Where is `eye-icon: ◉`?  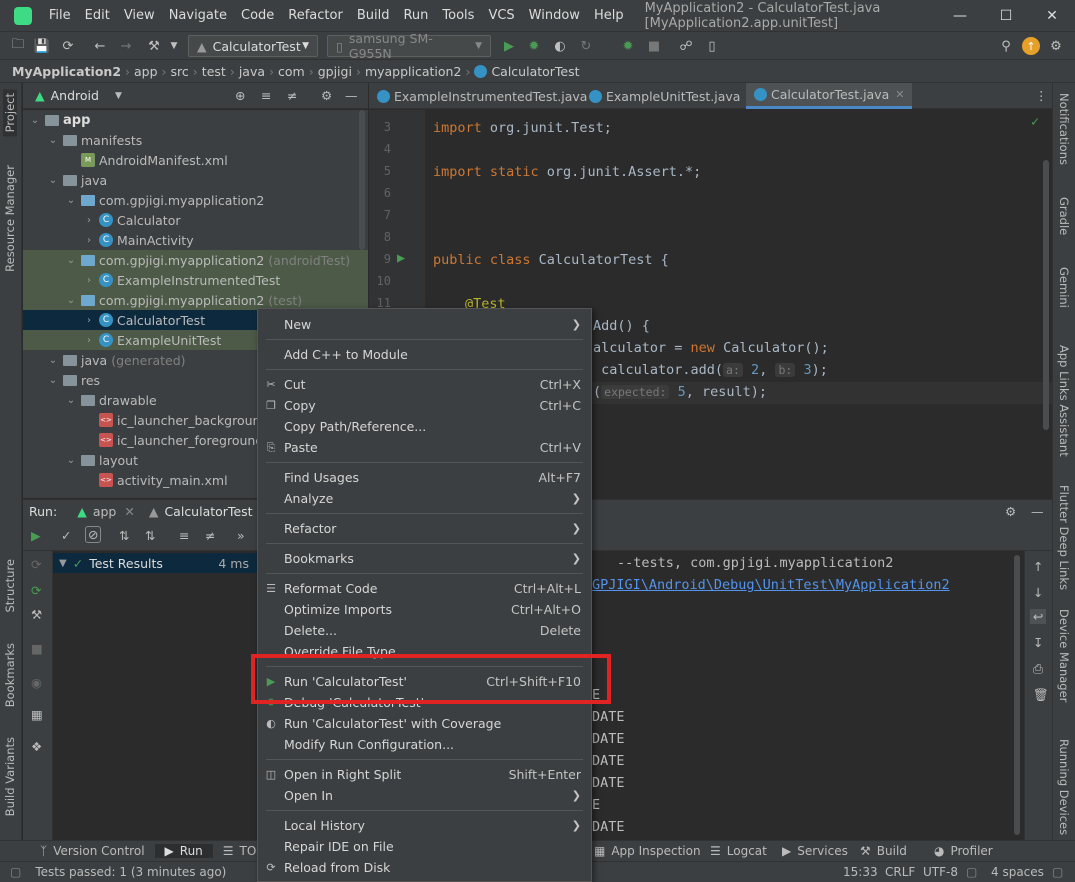 eye-icon: ◉ is located at coordinates (36, 682).